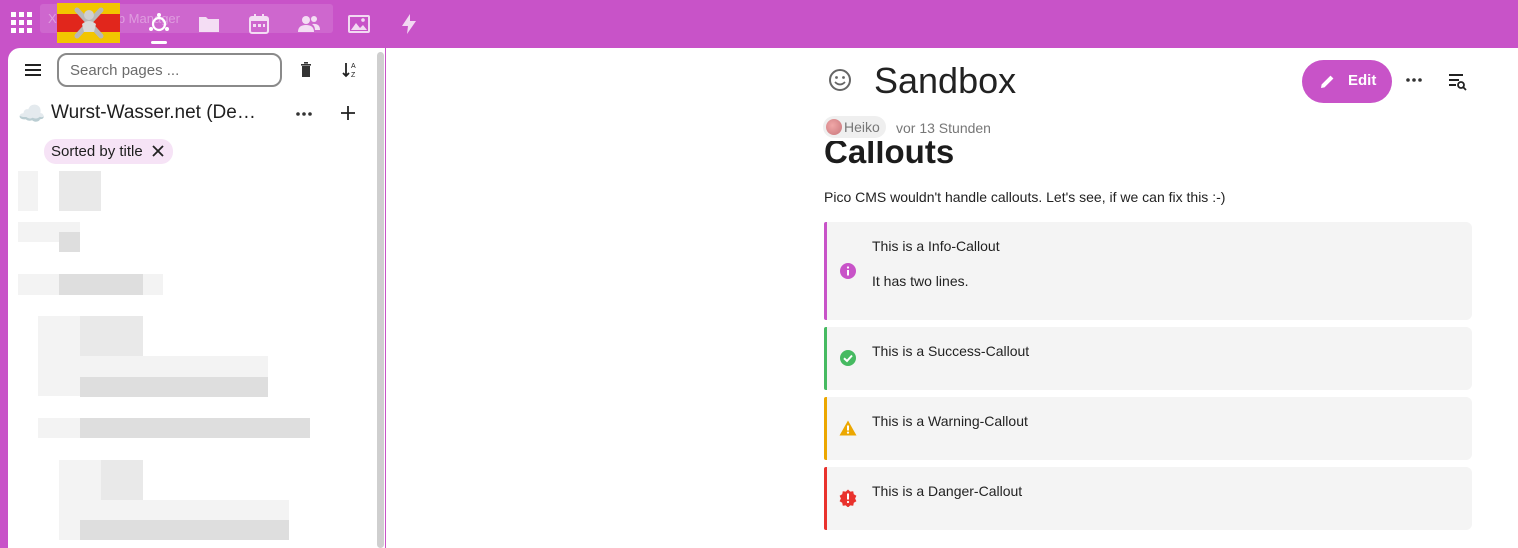 This screenshot has height=548, width=1518. What do you see at coordinates (1347, 81) in the screenshot?
I see `edit-button: Edit` at bounding box center [1347, 81].